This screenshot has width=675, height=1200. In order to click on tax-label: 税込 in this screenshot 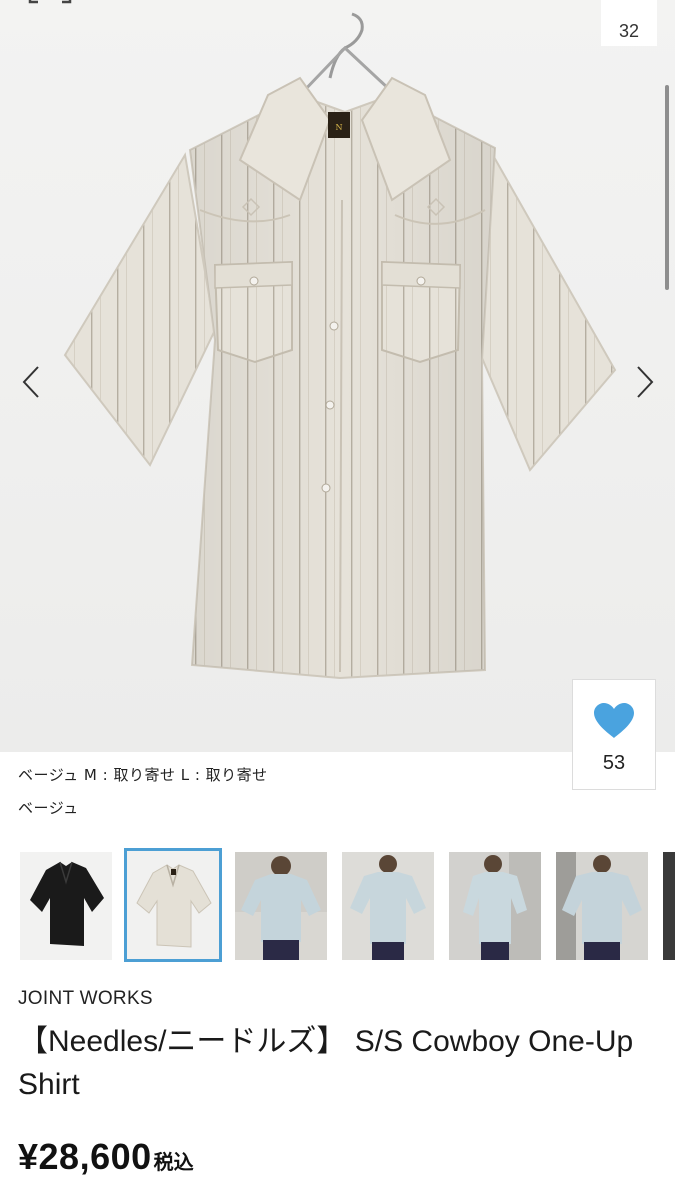, I will do `click(173, 1163)`.